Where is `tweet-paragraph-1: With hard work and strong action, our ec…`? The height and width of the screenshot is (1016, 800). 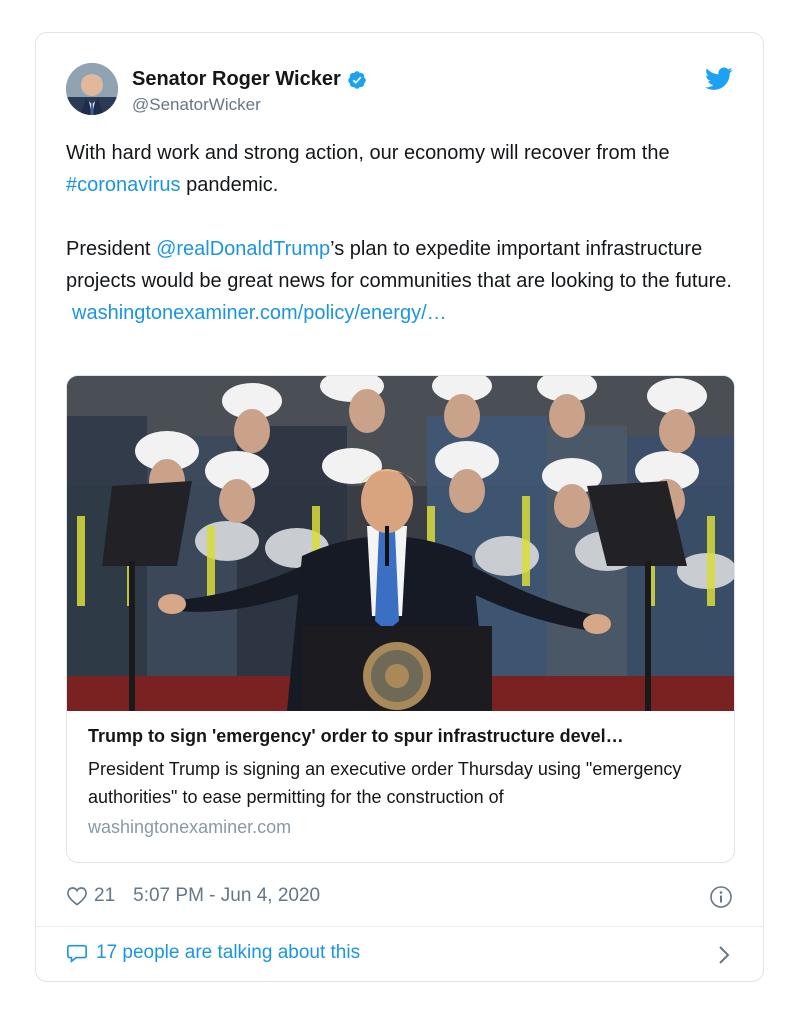 tweet-paragraph-1: With hard work and strong action, our ec… is located at coordinates (401, 169).